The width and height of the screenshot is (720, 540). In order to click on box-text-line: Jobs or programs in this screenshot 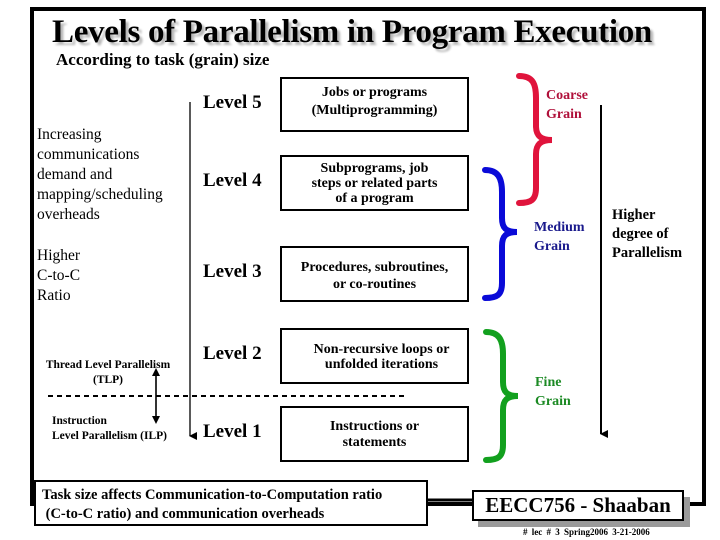, I will do `click(374, 92)`.